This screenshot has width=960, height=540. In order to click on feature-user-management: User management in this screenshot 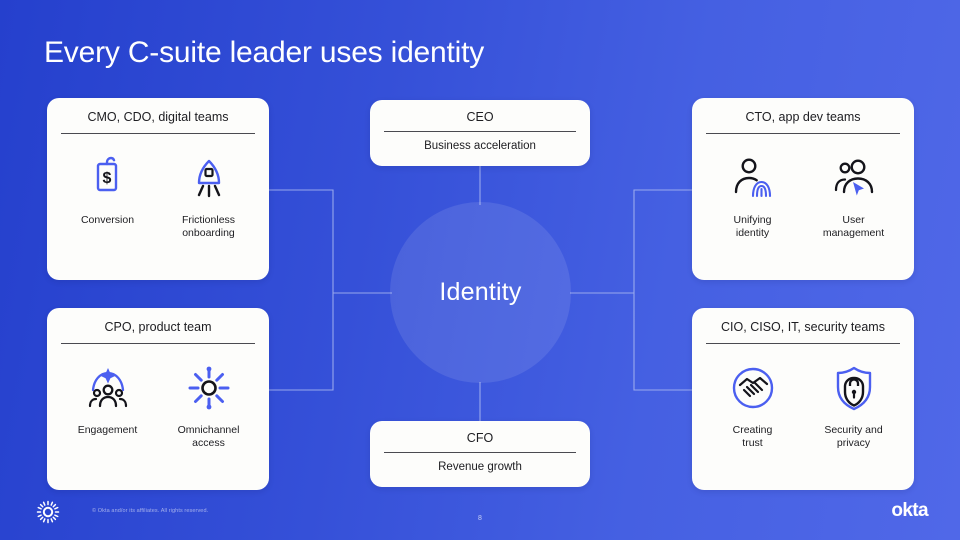, I will do `click(854, 196)`.